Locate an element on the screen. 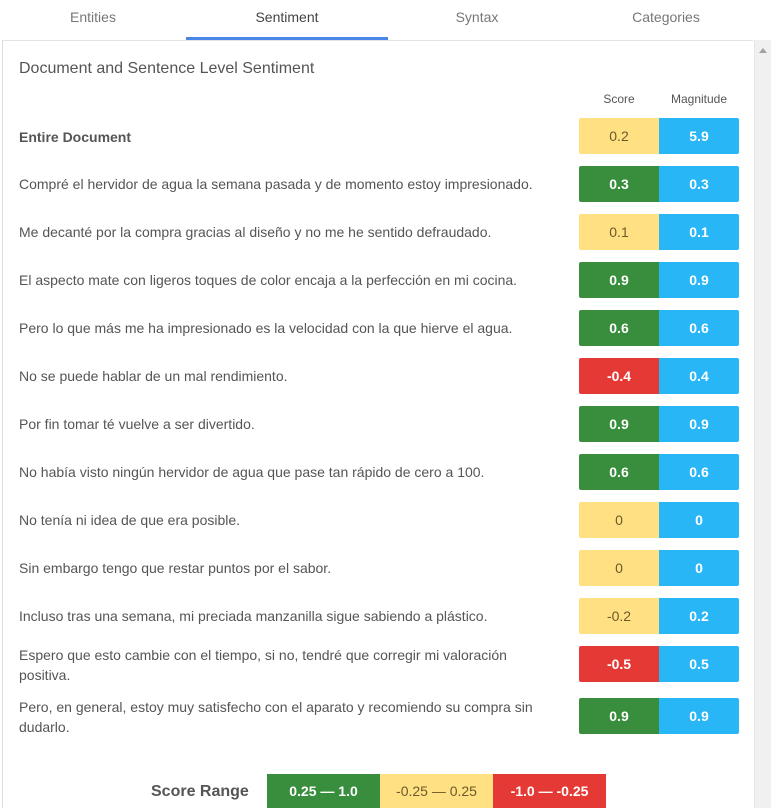 The height and width of the screenshot is (808, 781). legend-neutral: -0.25 — 0.25 is located at coordinates (436, 791).